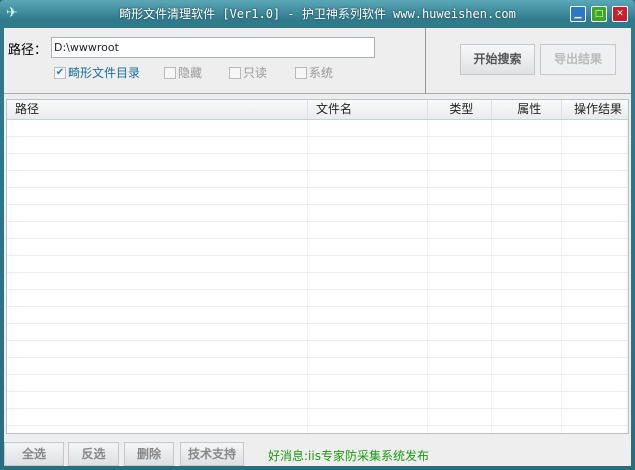 The width and height of the screenshot is (635, 470). I want to click on column-header-path: 路径, so click(157, 109).